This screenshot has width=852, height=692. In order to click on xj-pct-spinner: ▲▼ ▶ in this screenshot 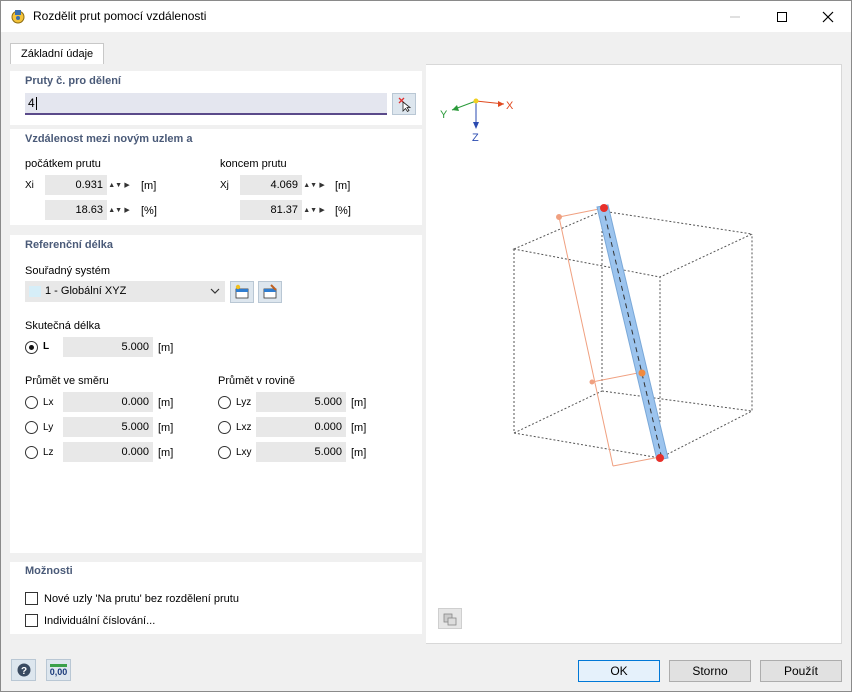, I will do `click(314, 210)`.